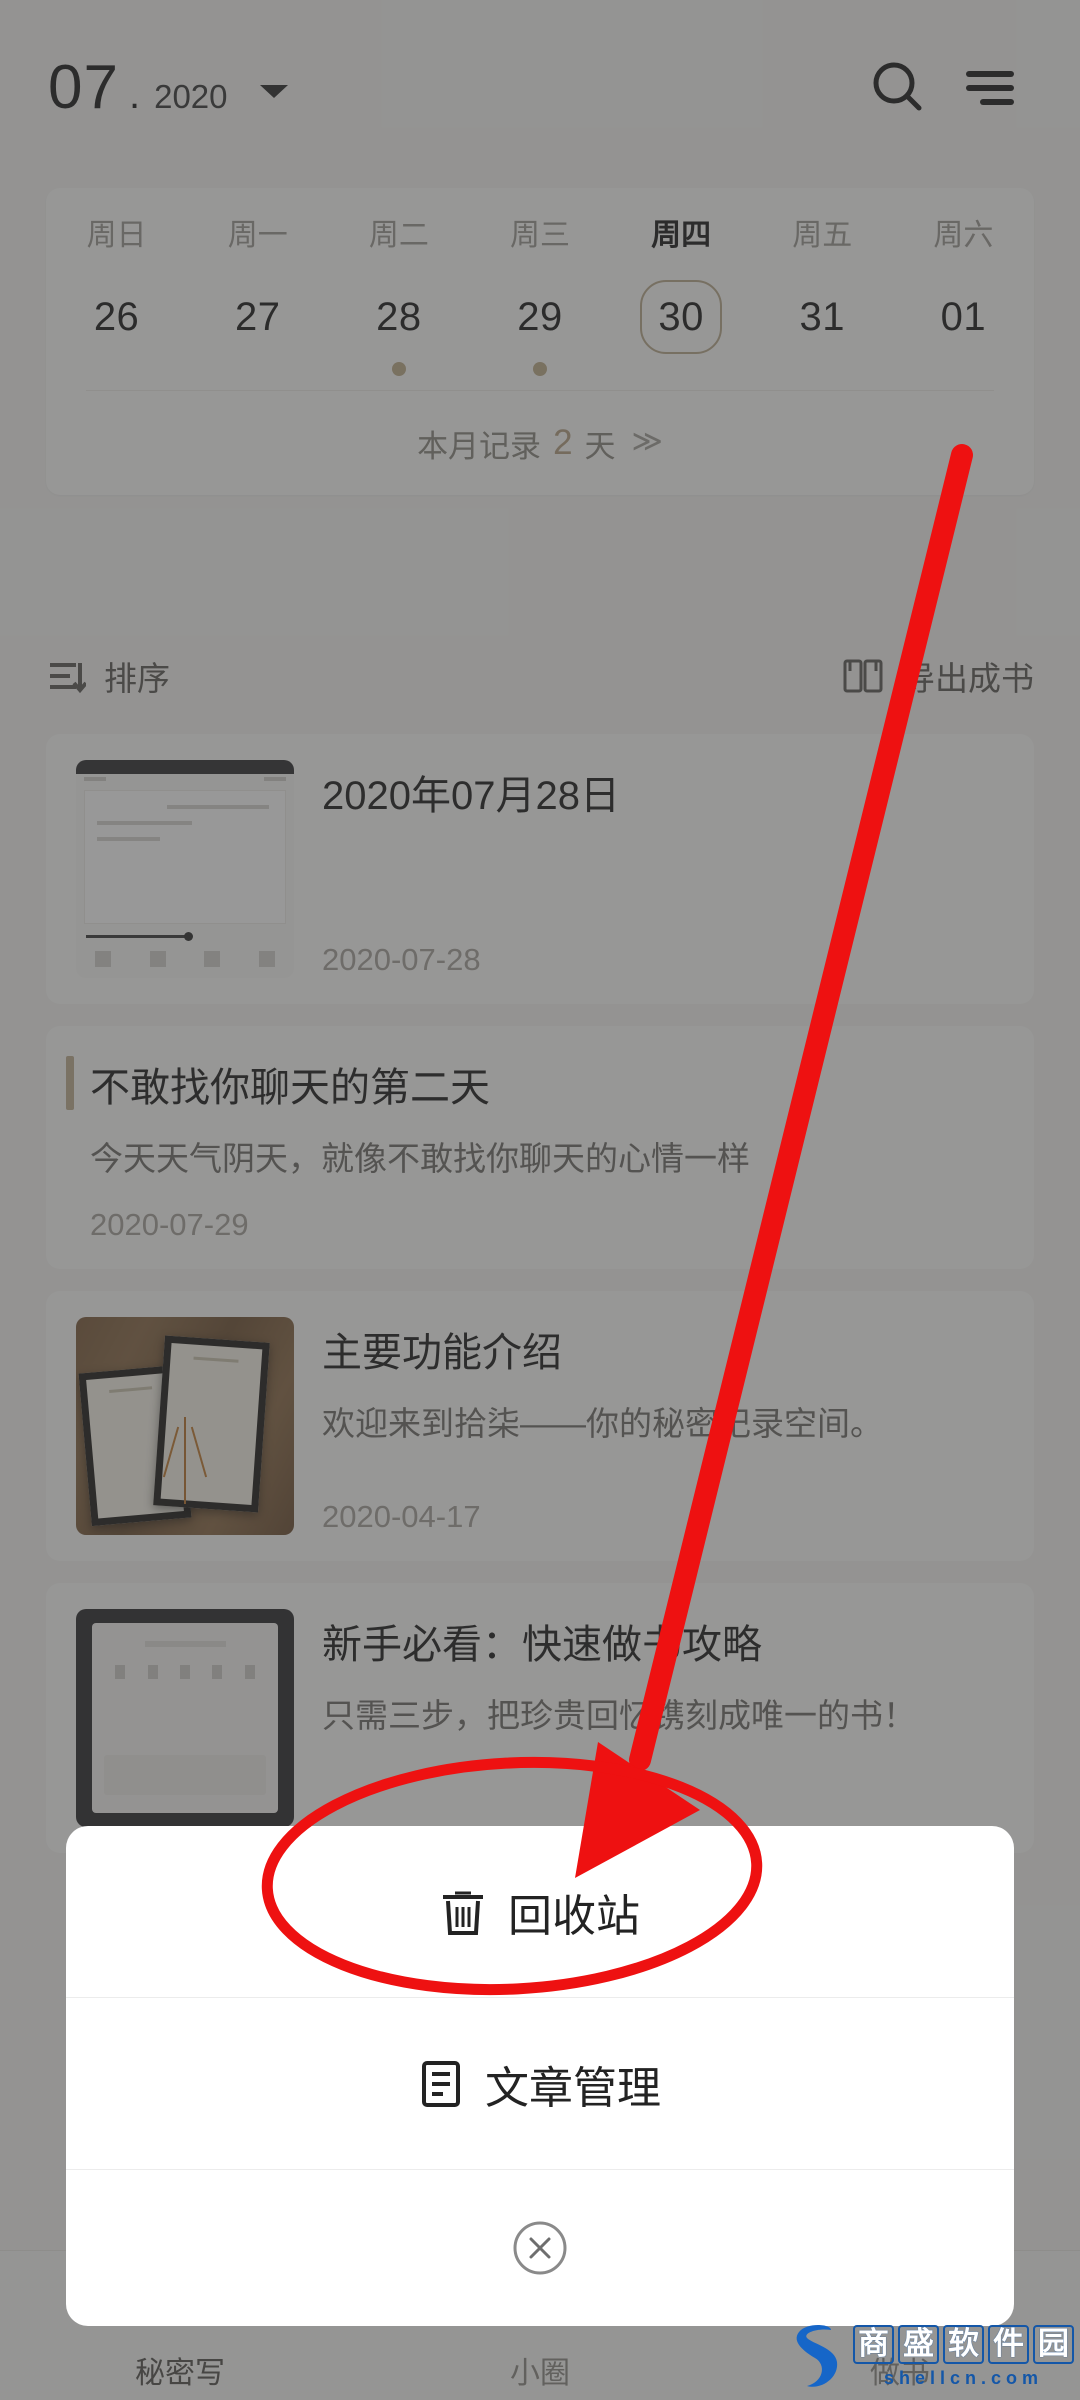  Describe the element at coordinates (273, 91) in the screenshot. I see `chevron-down-icon` at that location.